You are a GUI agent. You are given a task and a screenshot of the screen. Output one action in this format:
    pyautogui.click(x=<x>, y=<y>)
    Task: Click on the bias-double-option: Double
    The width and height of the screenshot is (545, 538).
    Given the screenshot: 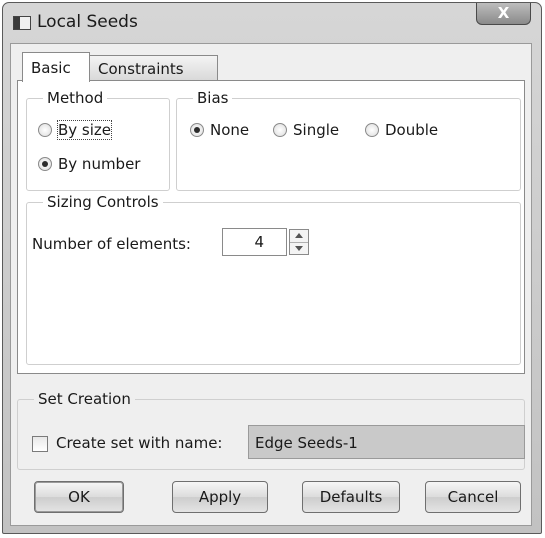 What is the action you would take?
    pyautogui.click(x=401, y=130)
    